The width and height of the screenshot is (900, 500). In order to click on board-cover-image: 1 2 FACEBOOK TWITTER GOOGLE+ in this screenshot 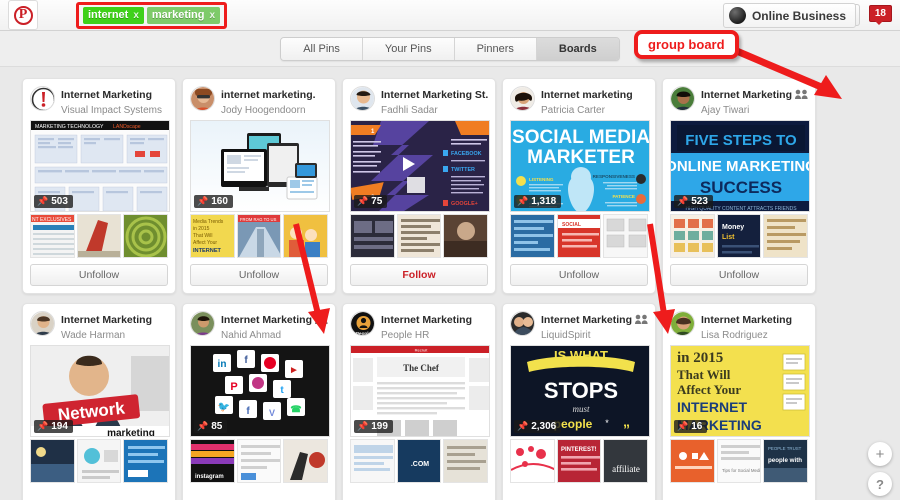, I will do `click(420, 166)`.